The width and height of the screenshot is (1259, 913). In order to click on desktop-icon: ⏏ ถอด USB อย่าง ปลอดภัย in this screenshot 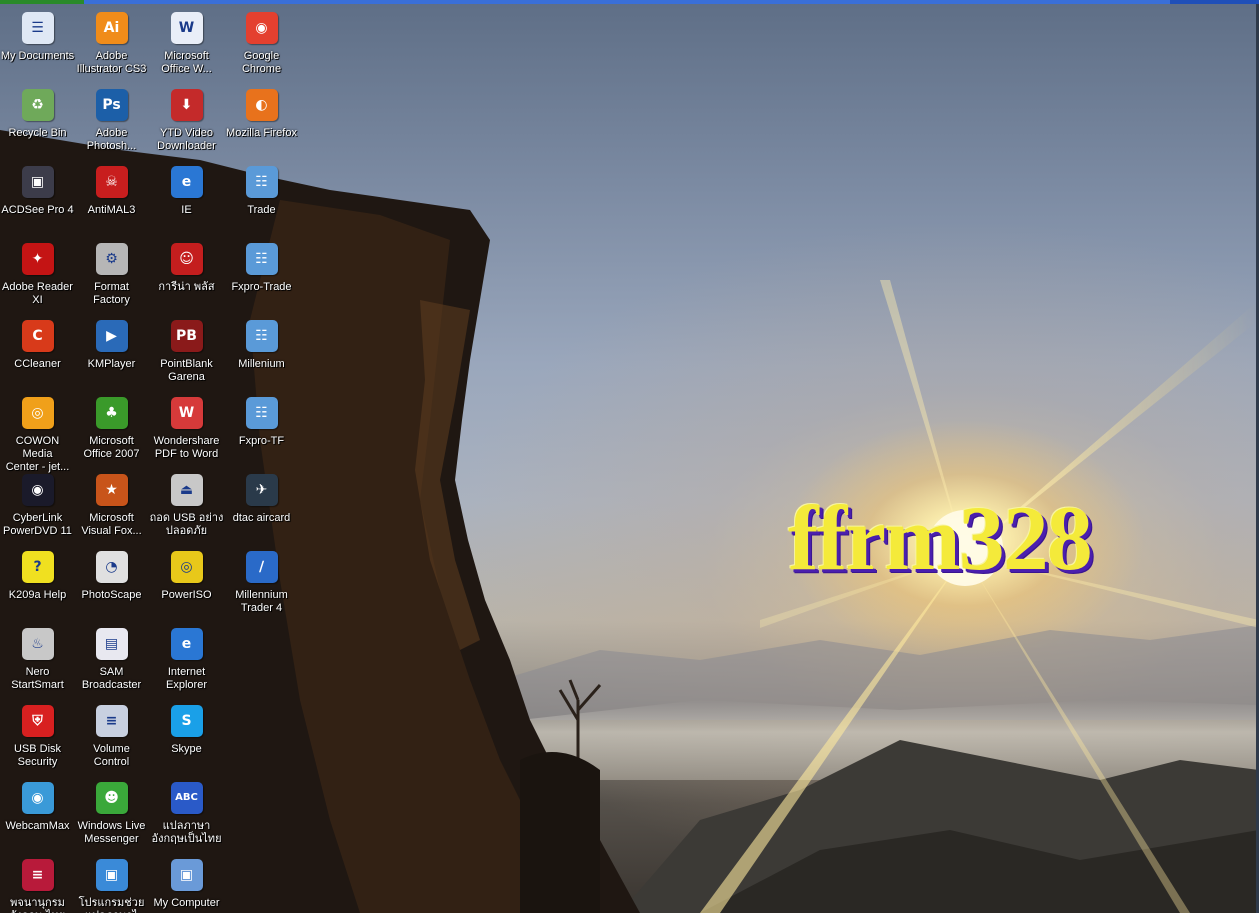, I will do `click(186, 505)`.